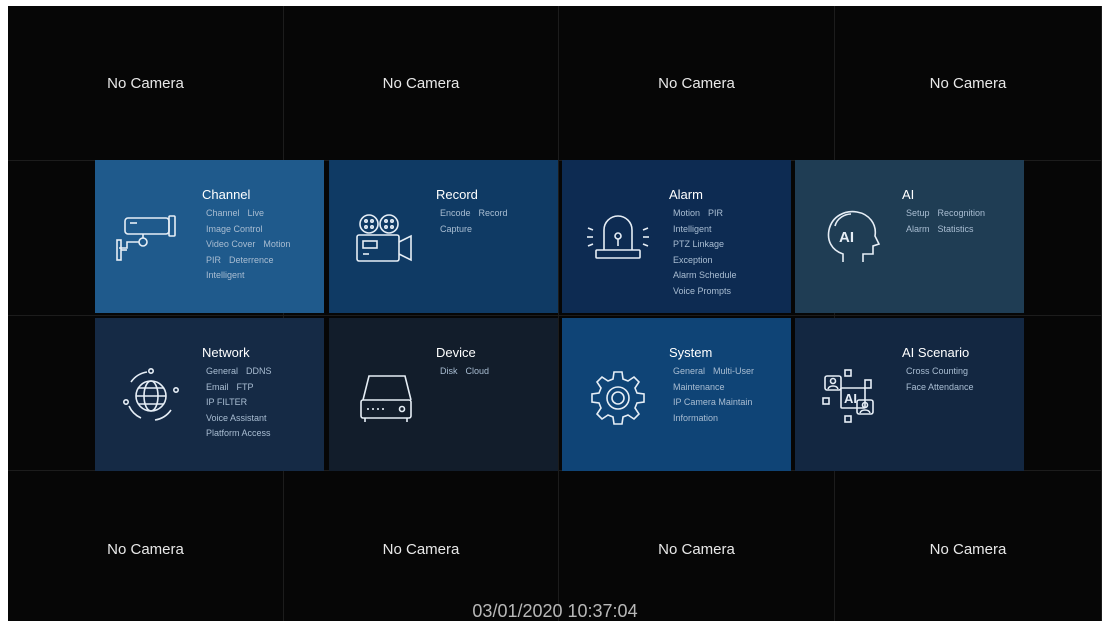 Image resolution: width=1102 pixels, height=621 pixels. I want to click on submenu-item: Video Cover, so click(230, 244).